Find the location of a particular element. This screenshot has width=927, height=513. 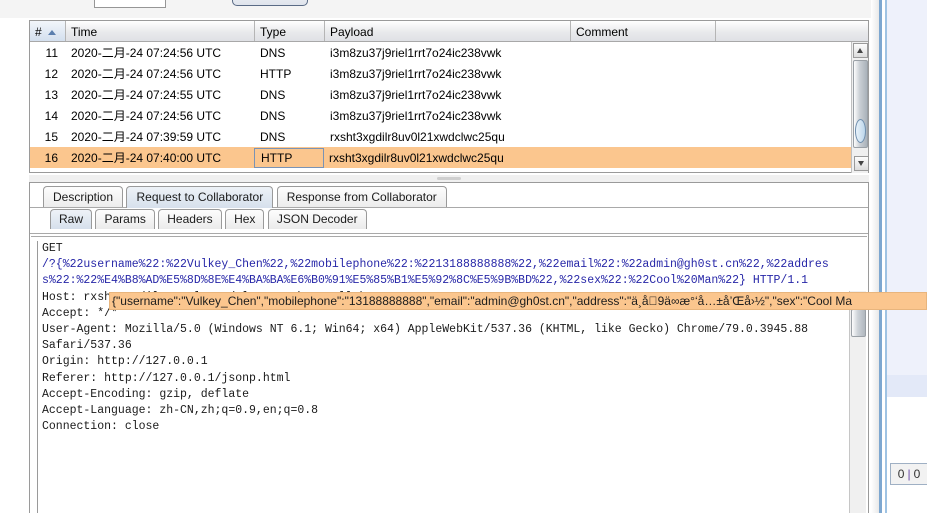

window-border-inner is located at coordinates (886, 256).